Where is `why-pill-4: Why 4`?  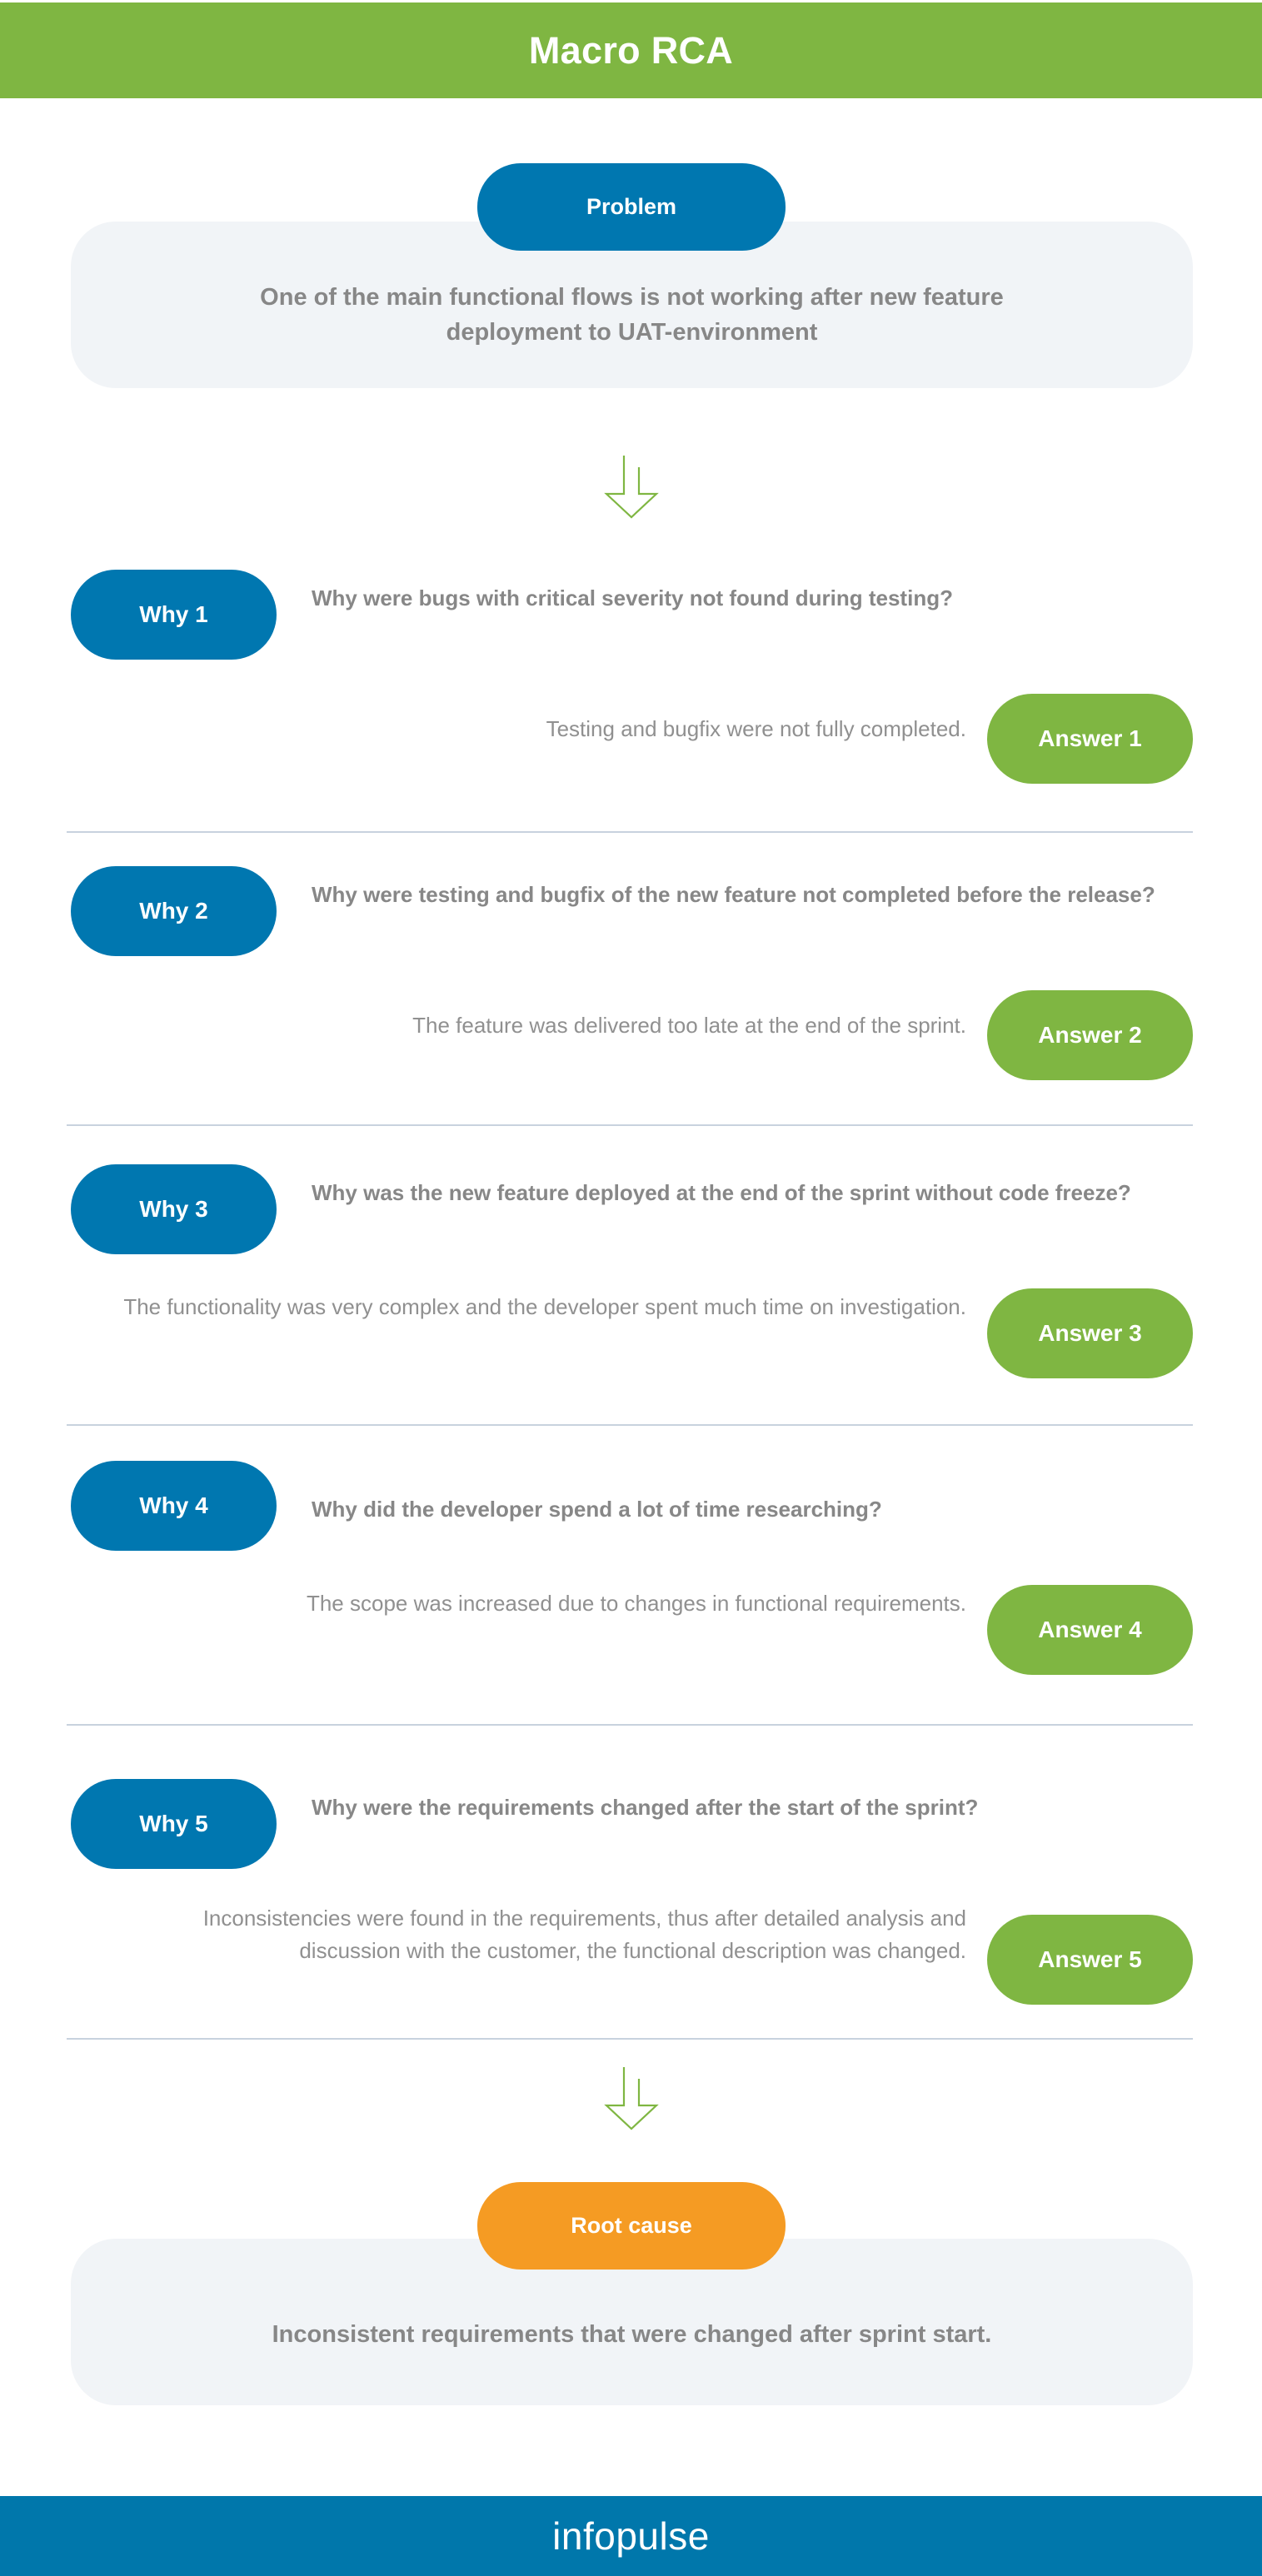 why-pill-4: Why 4 is located at coordinates (174, 1506).